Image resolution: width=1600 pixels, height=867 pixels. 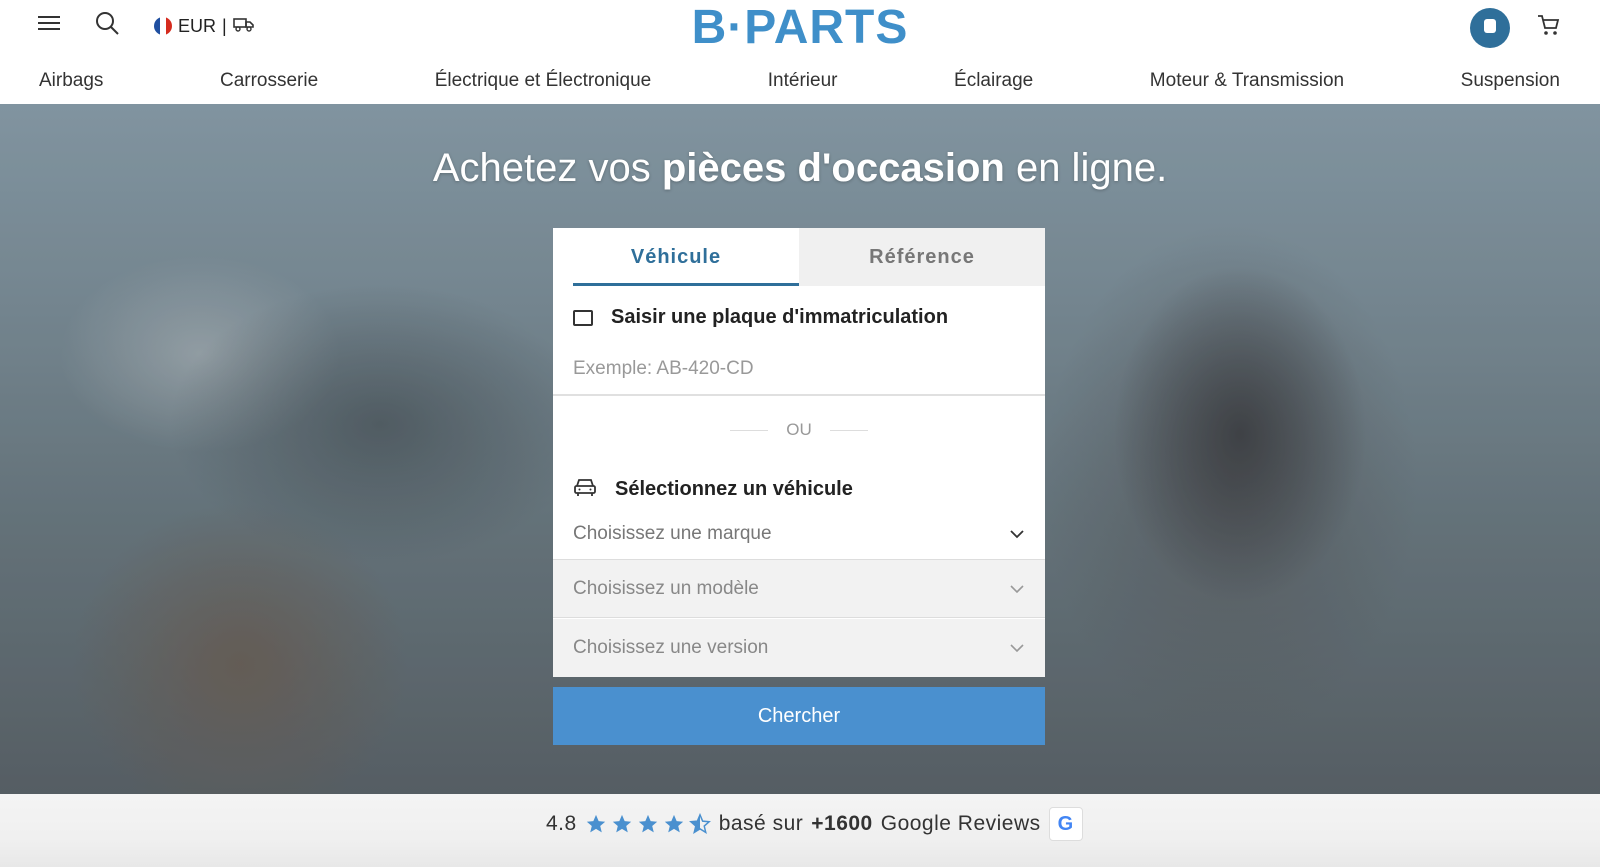 What do you see at coordinates (676, 257) in the screenshot?
I see `tab-vehicule: Véhicule` at bounding box center [676, 257].